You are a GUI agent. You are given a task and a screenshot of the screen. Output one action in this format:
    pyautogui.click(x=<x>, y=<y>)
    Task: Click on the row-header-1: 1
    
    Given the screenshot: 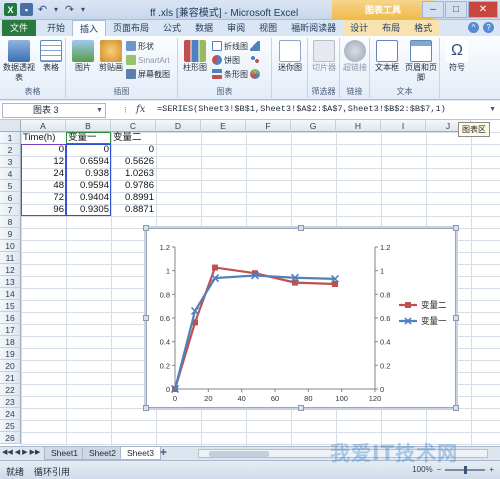 What is the action you would take?
    pyautogui.click(x=10, y=138)
    